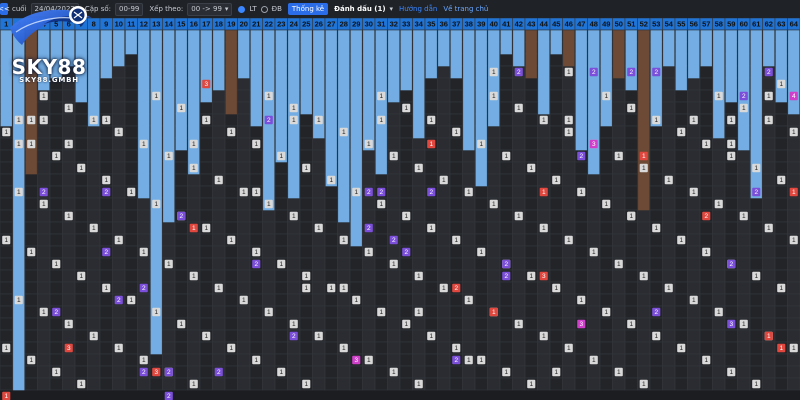 The image size is (800, 400). I want to click on count-badge-text: 2, so click(269, 120).